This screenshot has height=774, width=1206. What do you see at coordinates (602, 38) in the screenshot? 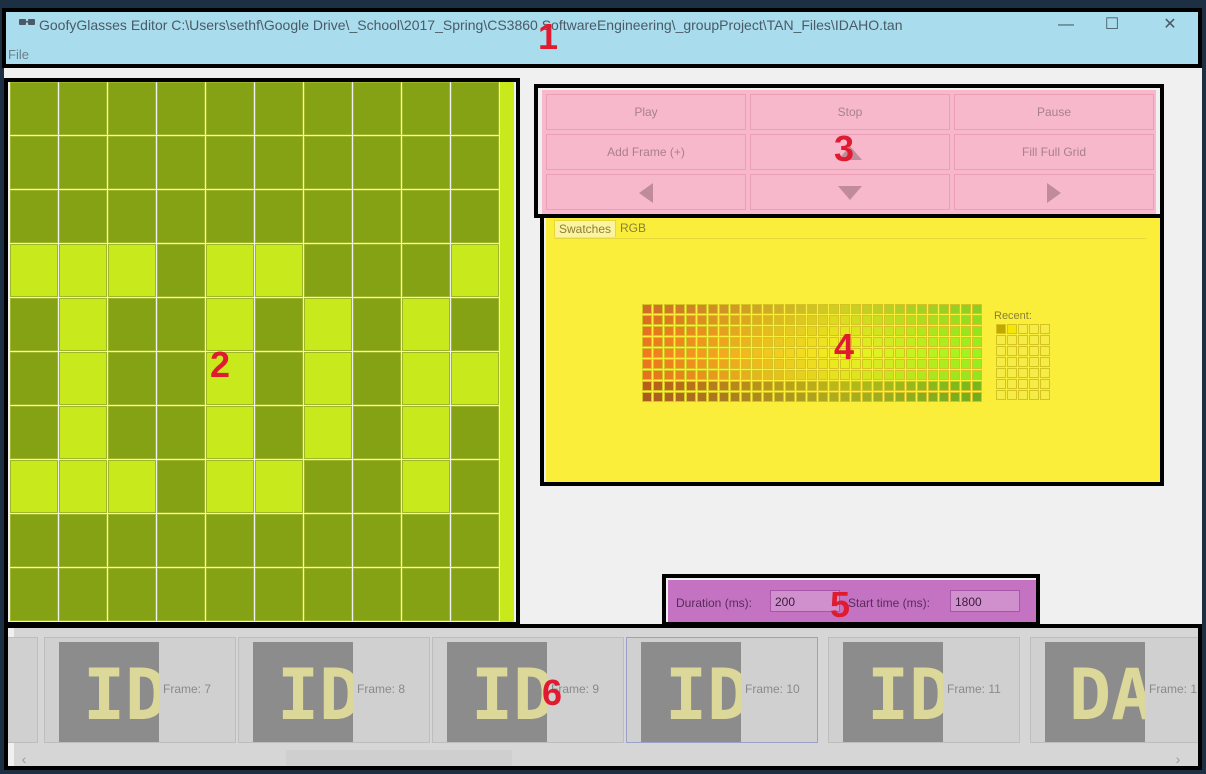
I see `region-1-frame` at bounding box center [602, 38].